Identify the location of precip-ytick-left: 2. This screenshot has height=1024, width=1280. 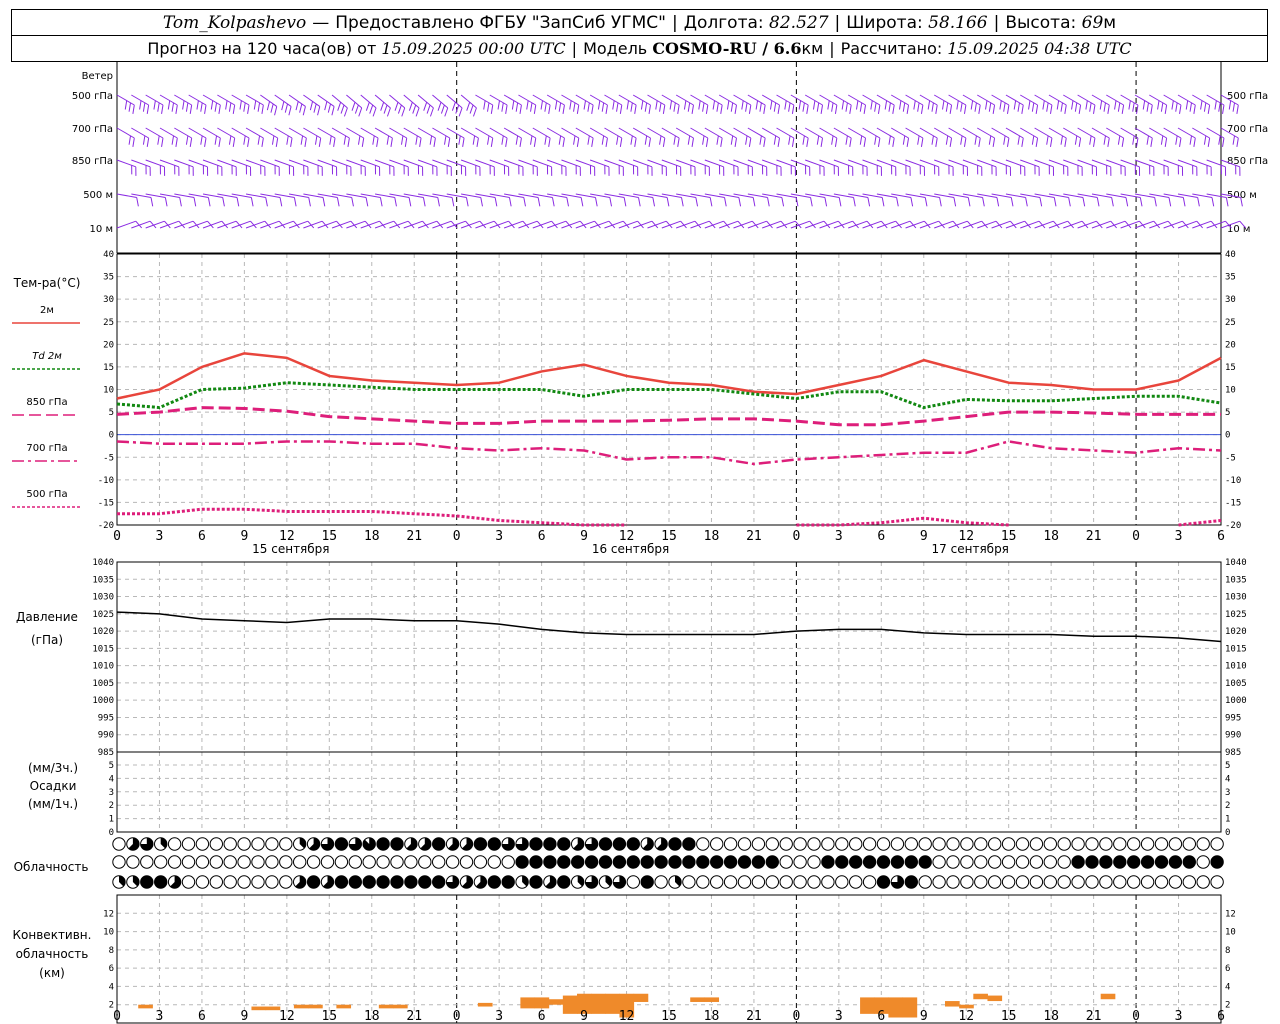
(111, 806).